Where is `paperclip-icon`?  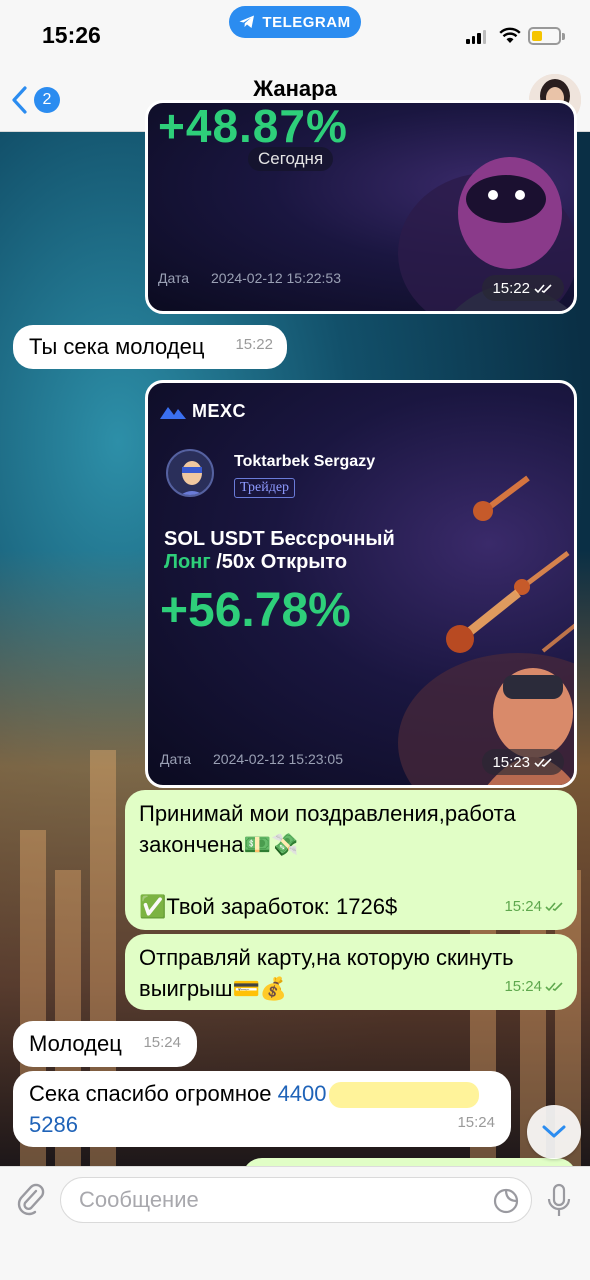
paperclip-icon is located at coordinates (30, 1199).